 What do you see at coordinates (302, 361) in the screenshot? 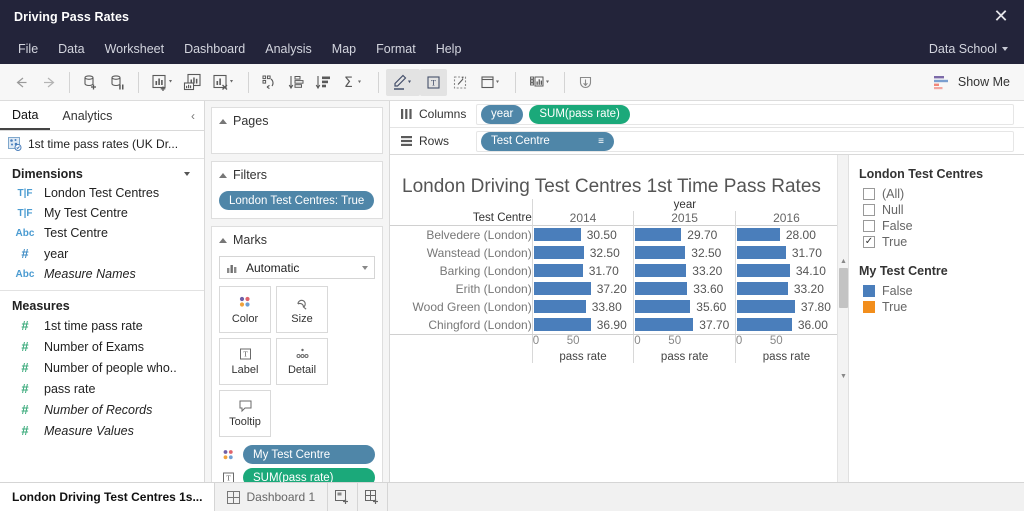
I see `marks-detail-button: Detail` at bounding box center [302, 361].